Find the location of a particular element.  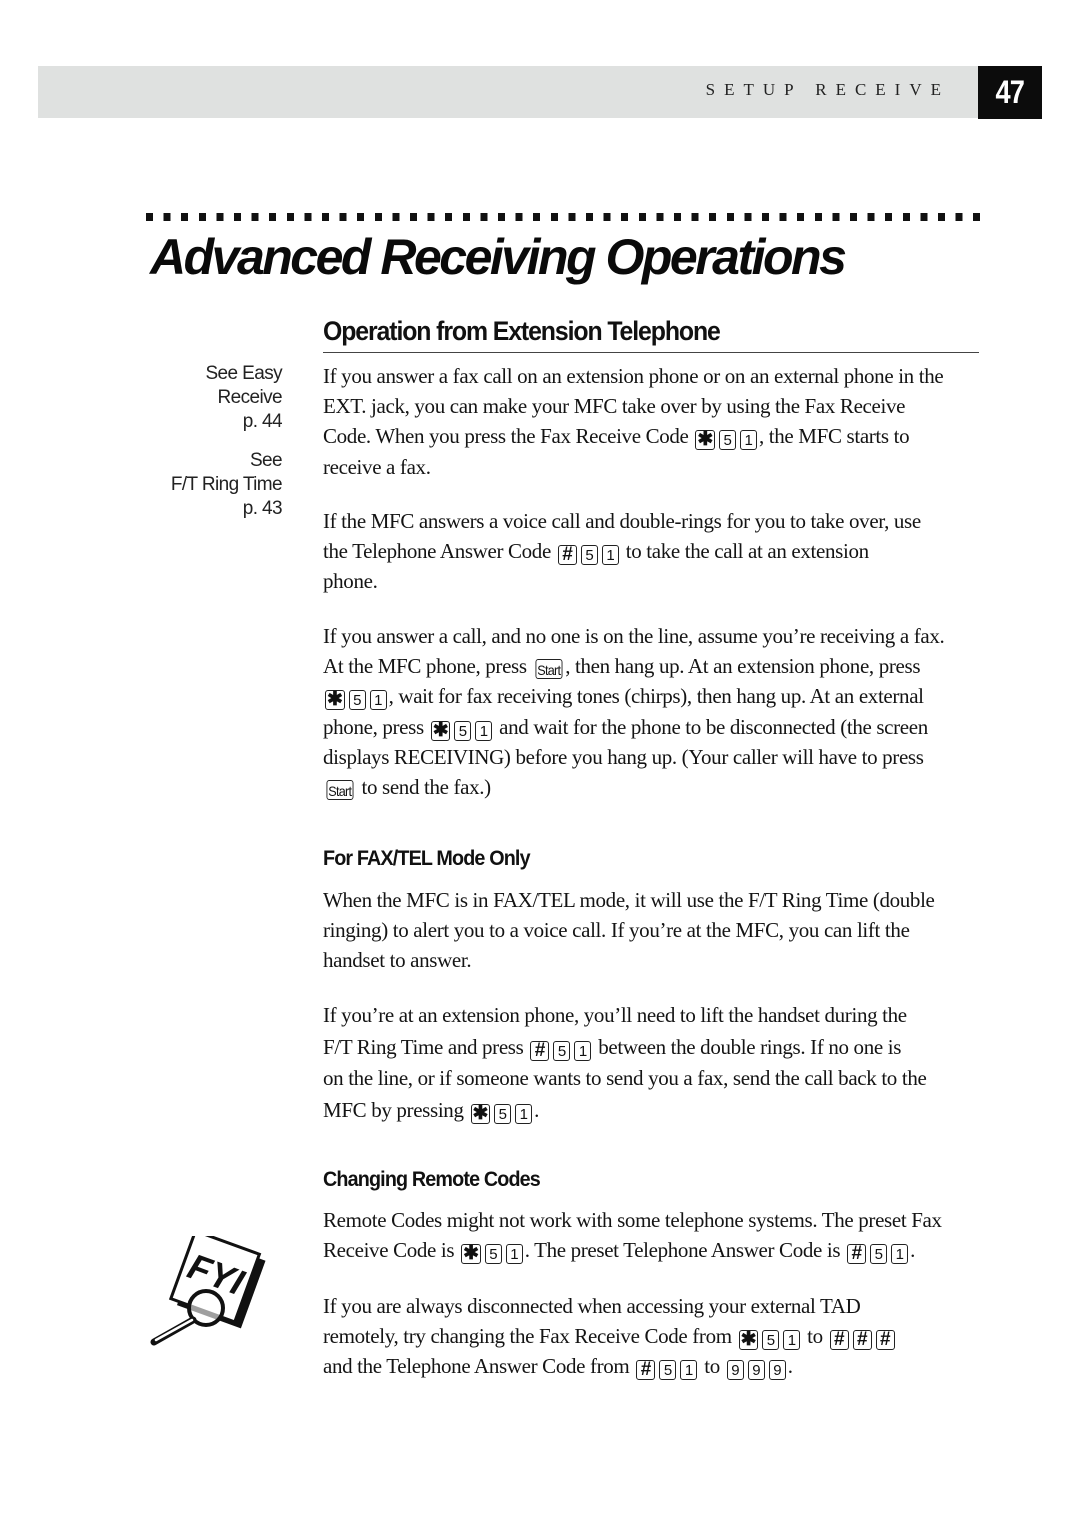

side-note-ft-ring-time: See F/T Ring Time p. 43 is located at coordinates (226, 485).